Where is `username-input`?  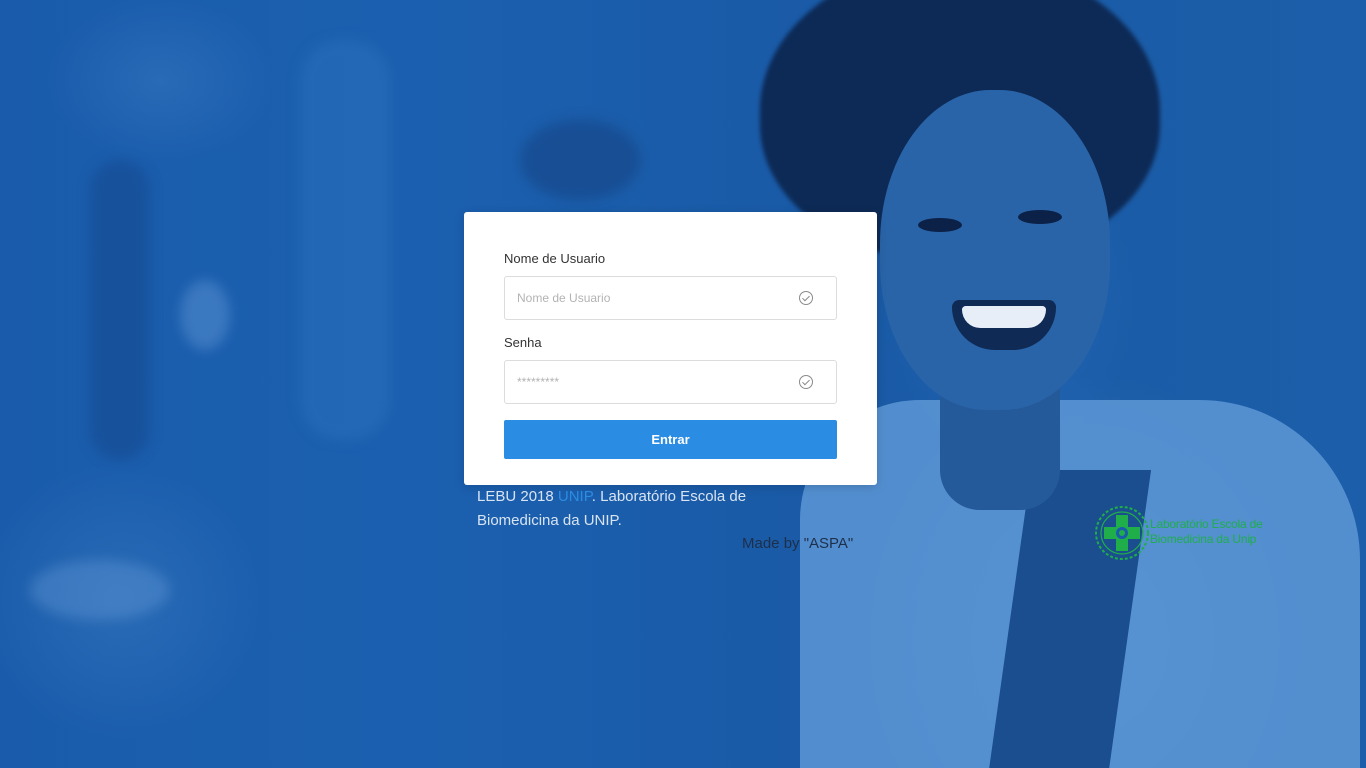 username-input is located at coordinates (652, 298).